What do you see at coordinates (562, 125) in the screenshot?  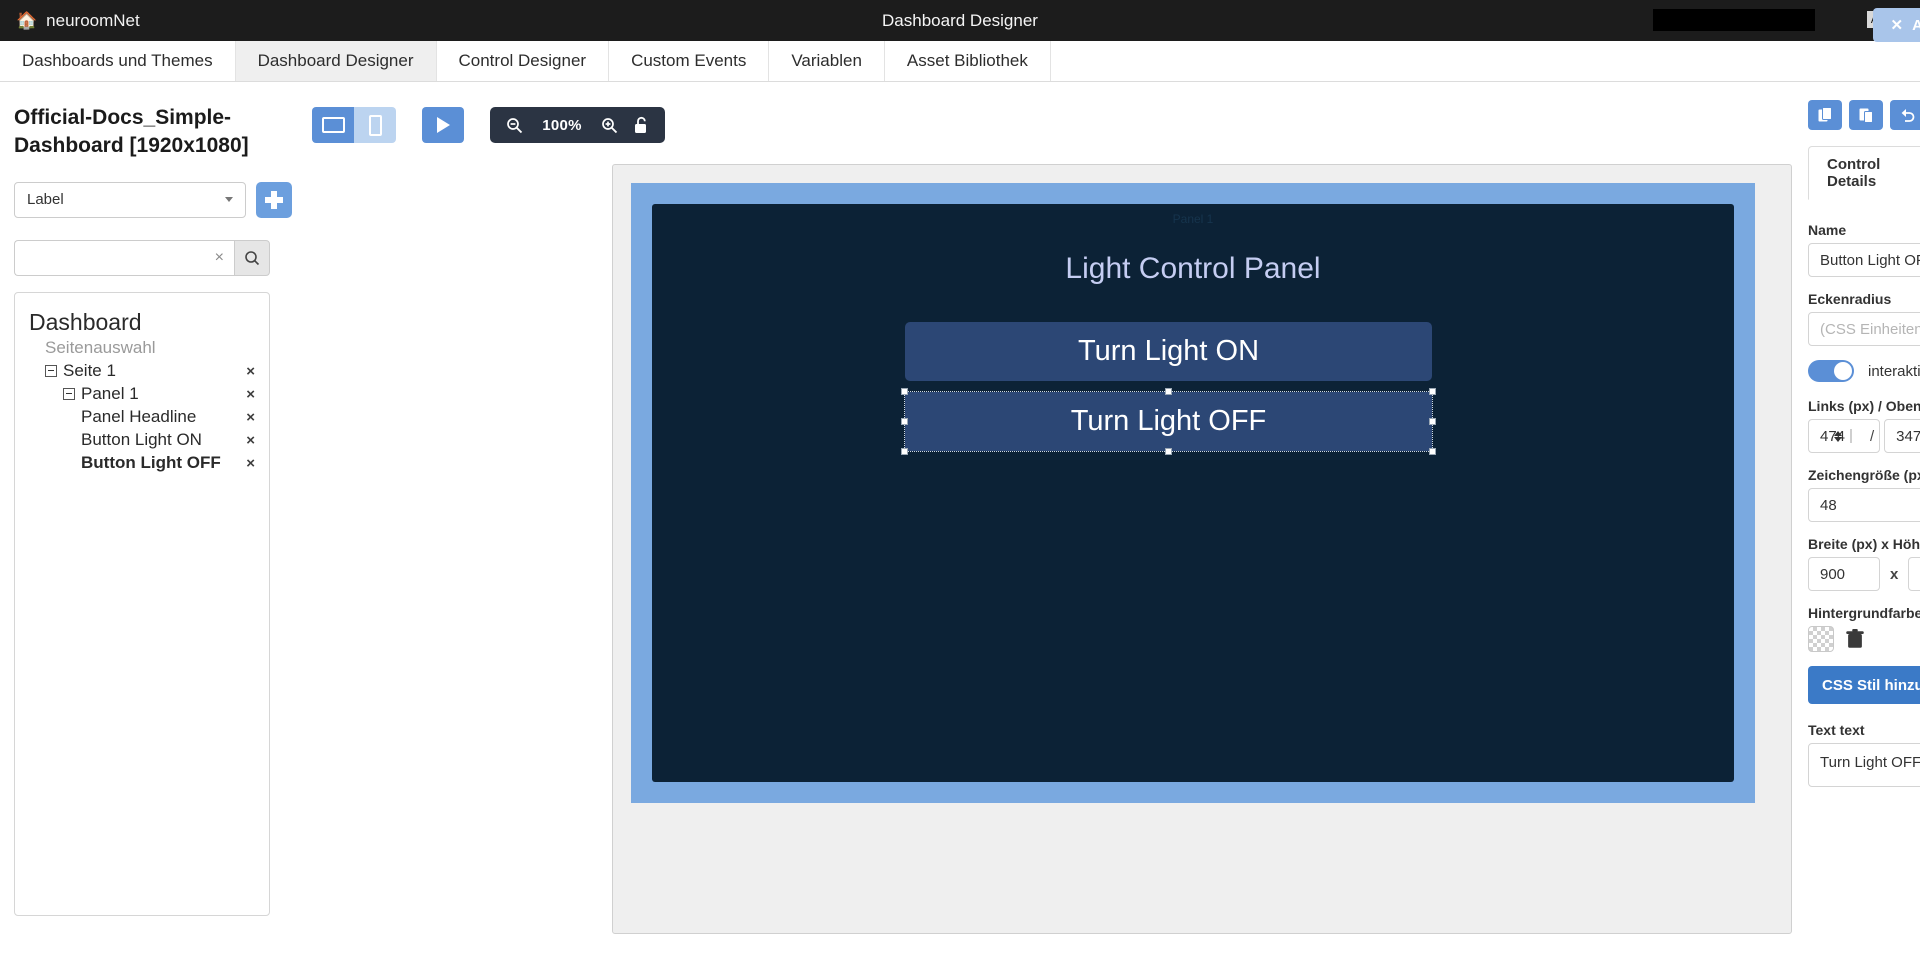 I see `zoom-level-value: 100%` at bounding box center [562, 125].